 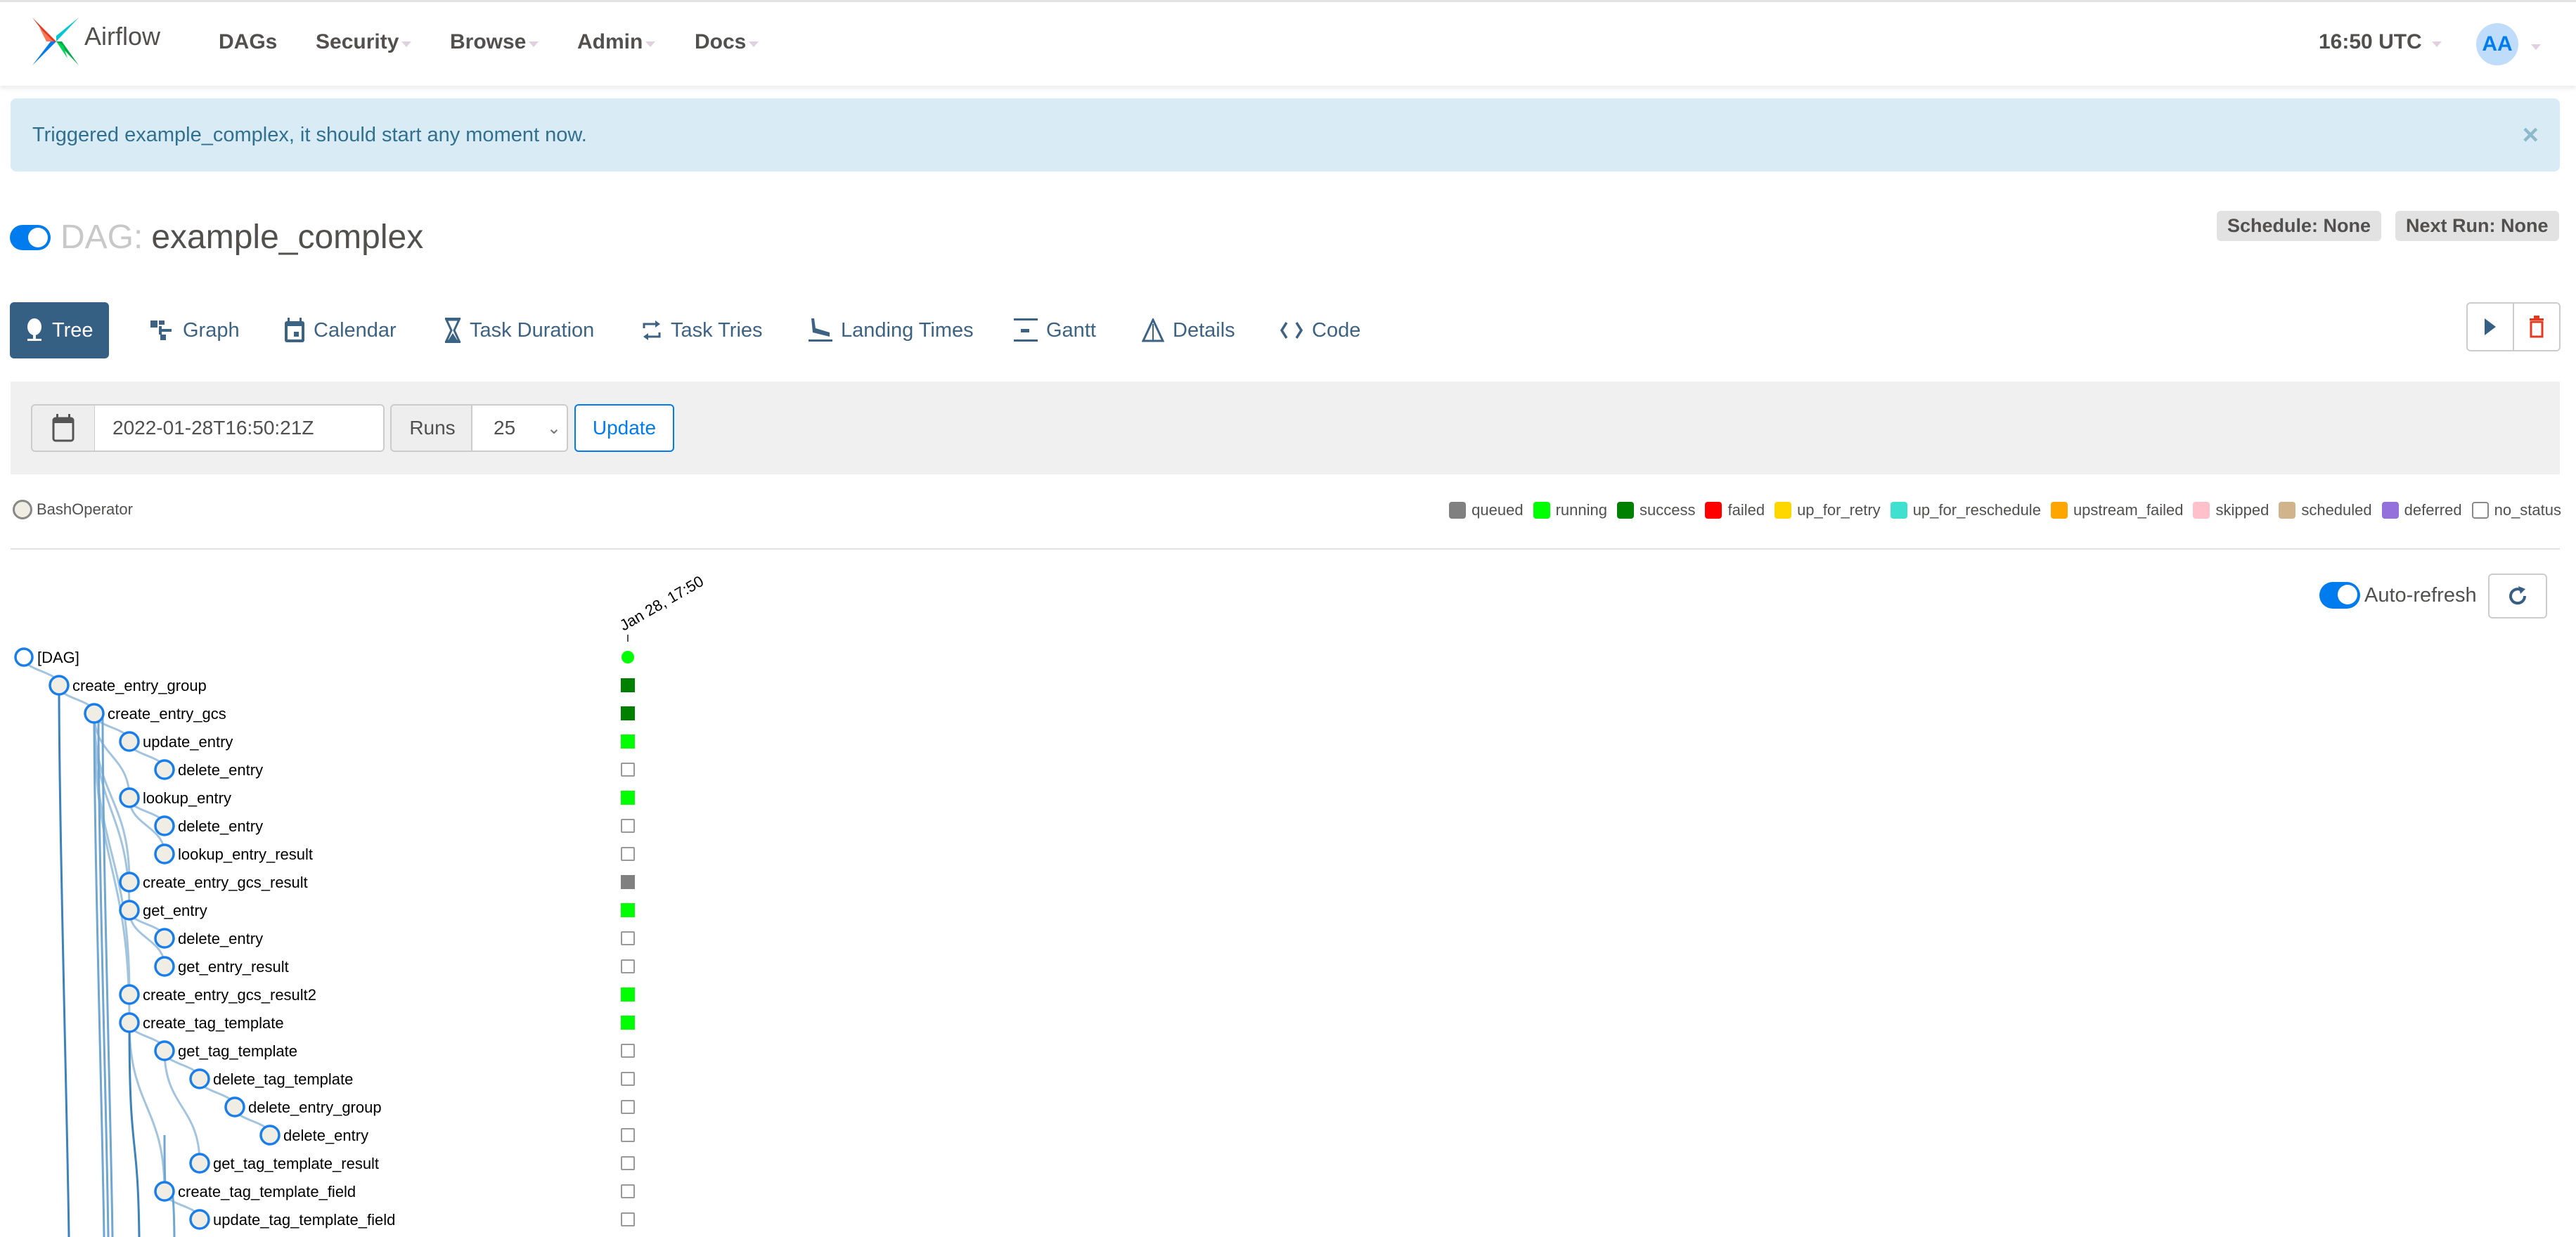 What do you see at coordinates (283, 1079) in the screenshot?
I see `task-label: delete_tag_template` at bounding box center [283, 1079].